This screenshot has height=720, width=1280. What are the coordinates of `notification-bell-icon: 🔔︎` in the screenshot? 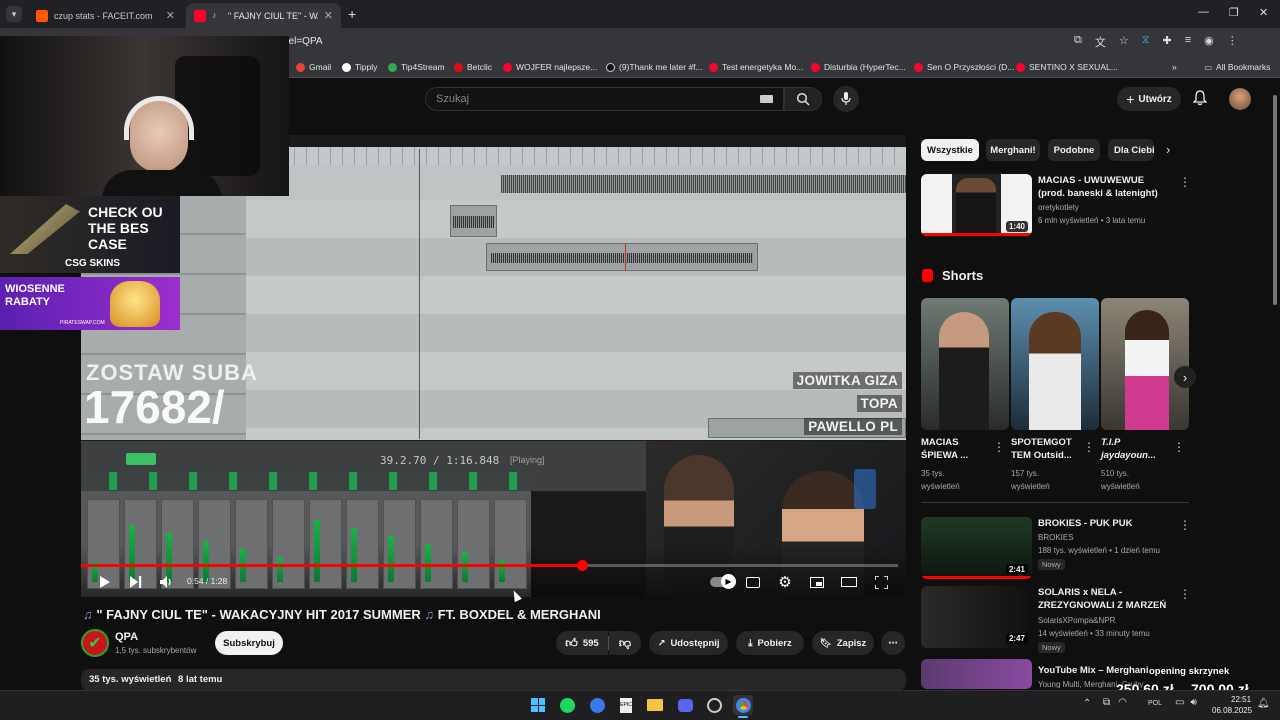 It's located at (1263, 703).